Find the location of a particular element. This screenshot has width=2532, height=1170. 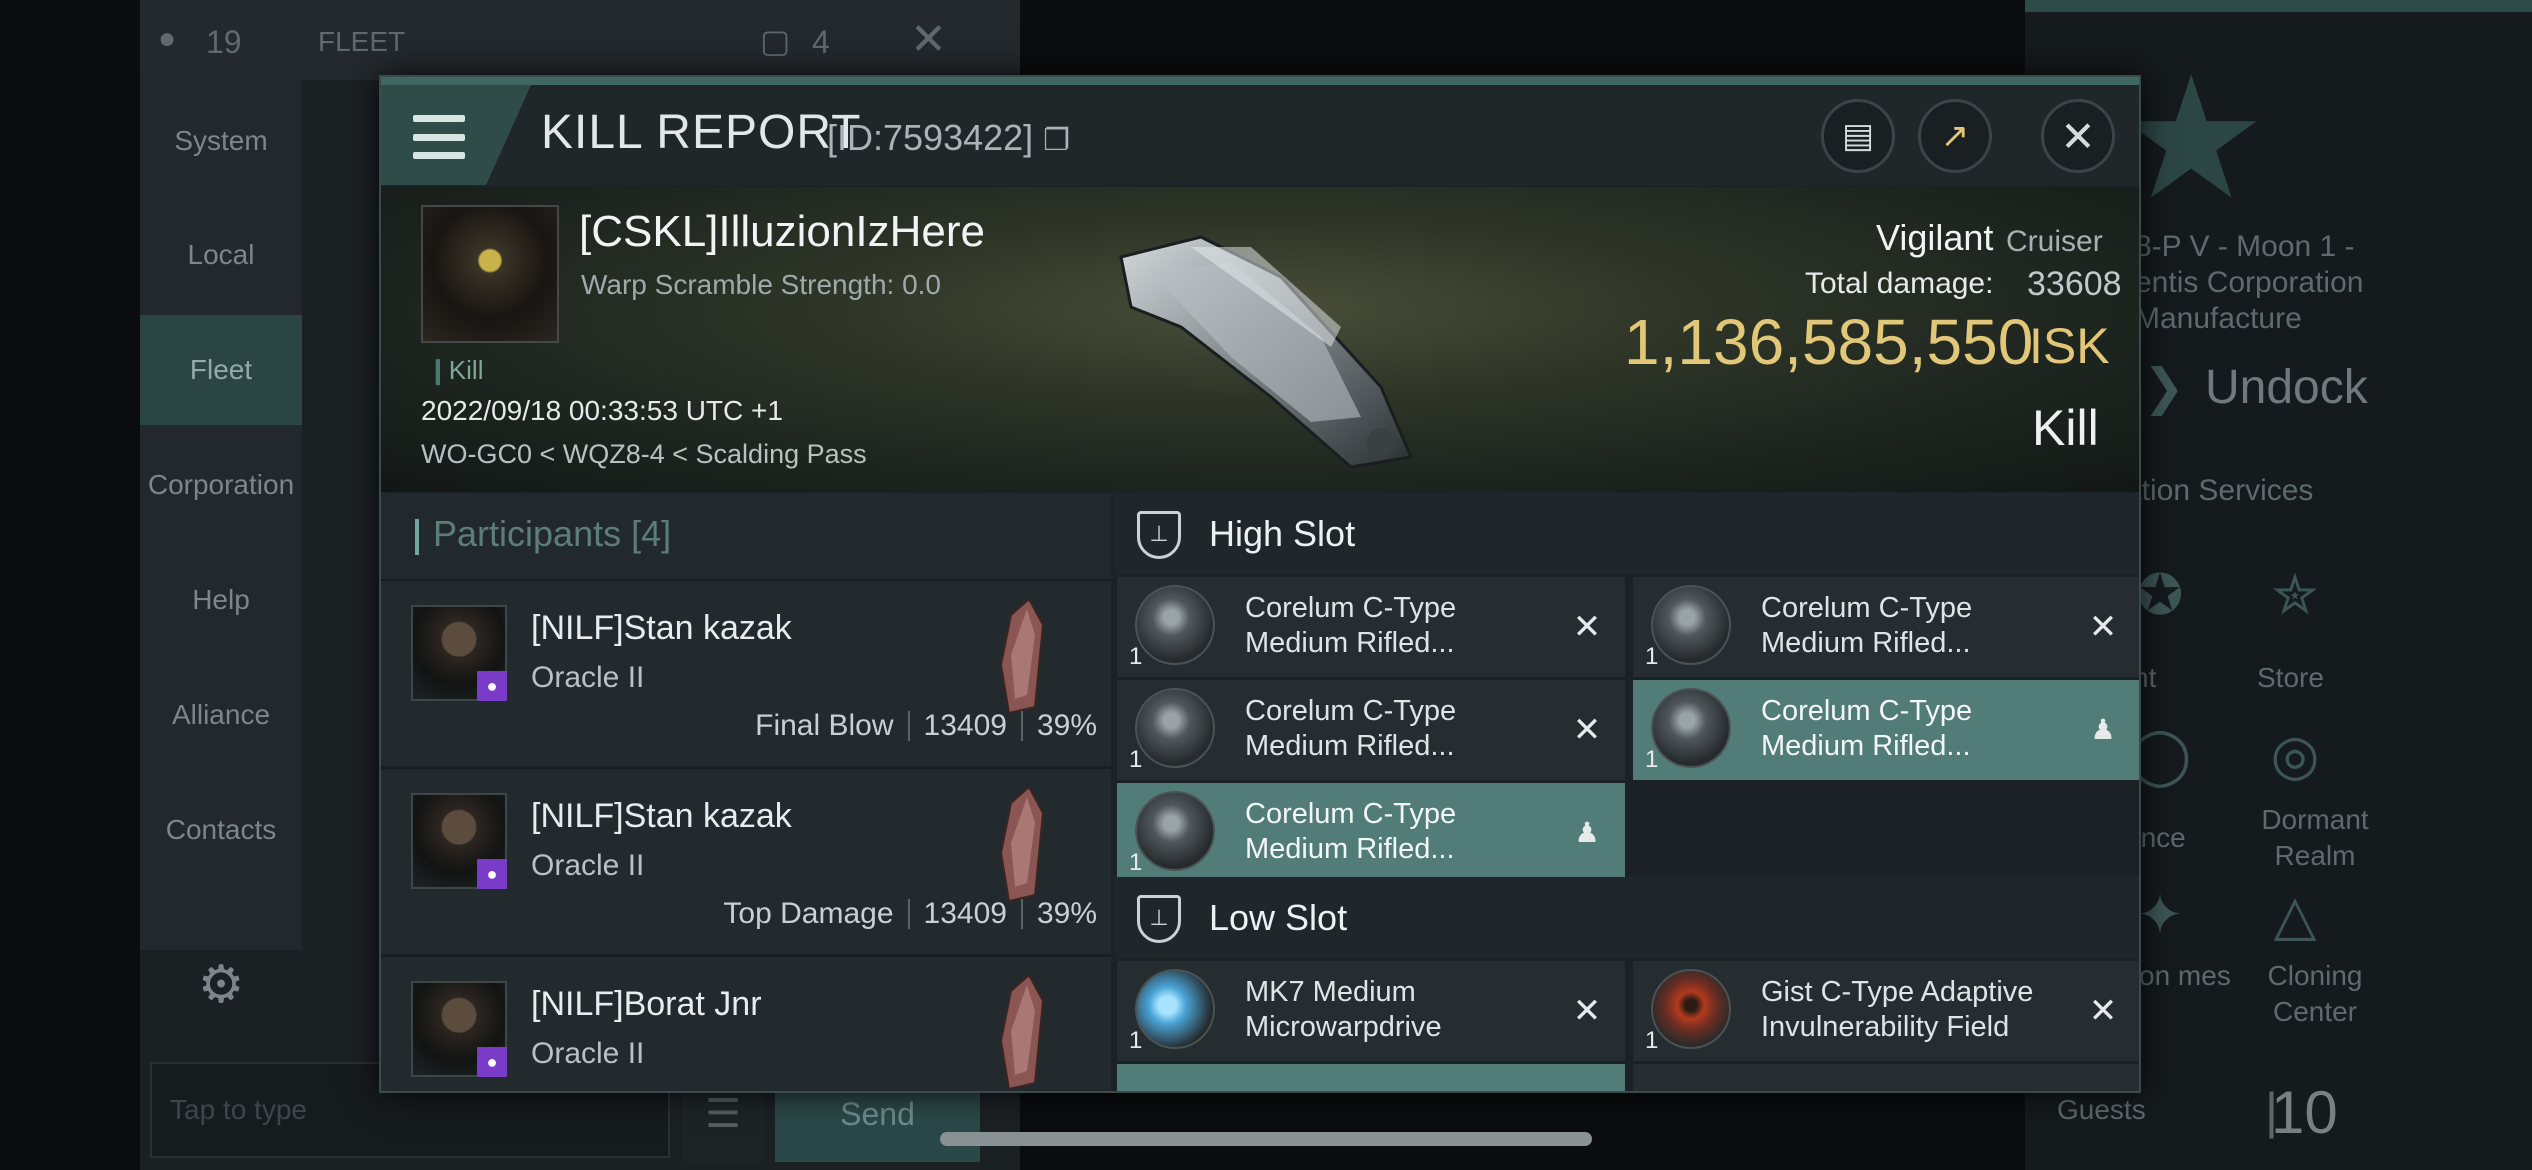

home-indicator is located at coordinates (1266, 1139).